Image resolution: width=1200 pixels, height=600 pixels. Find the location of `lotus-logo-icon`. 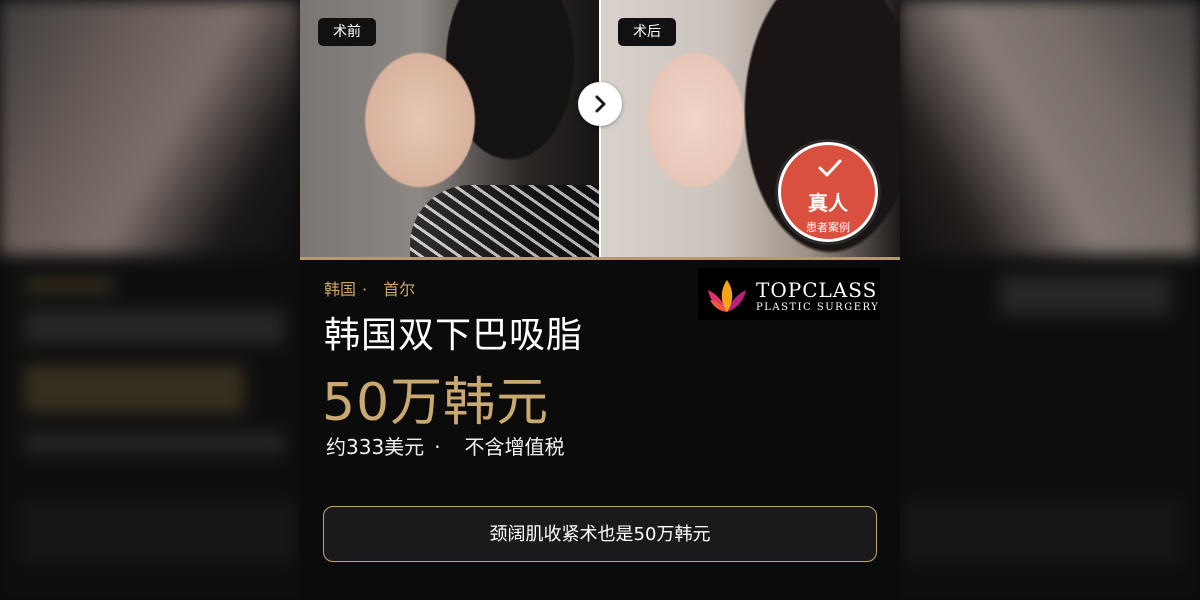

lotus-logo-icon is located at coordinates (727, 296).